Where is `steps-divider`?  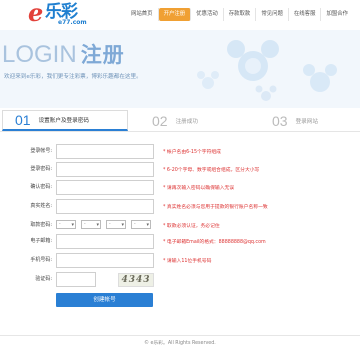 steps-divider is located at coordinates (180, 131).